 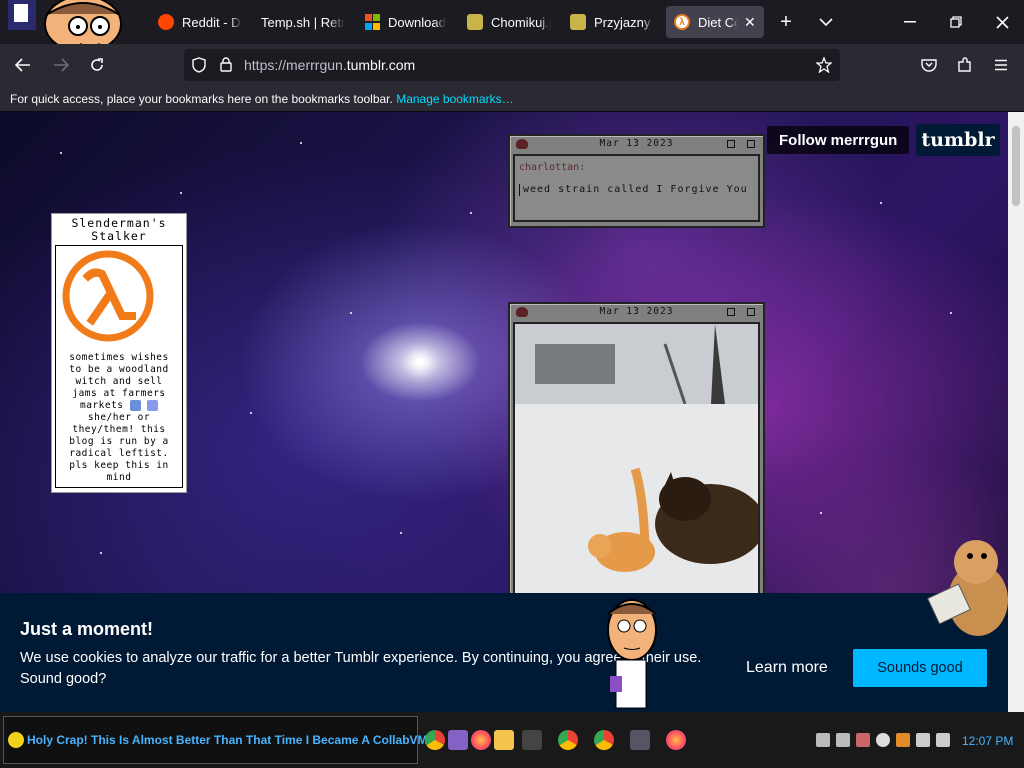 I want to click on follow-button: Follow merrrgun, so click(x=838, y=140).